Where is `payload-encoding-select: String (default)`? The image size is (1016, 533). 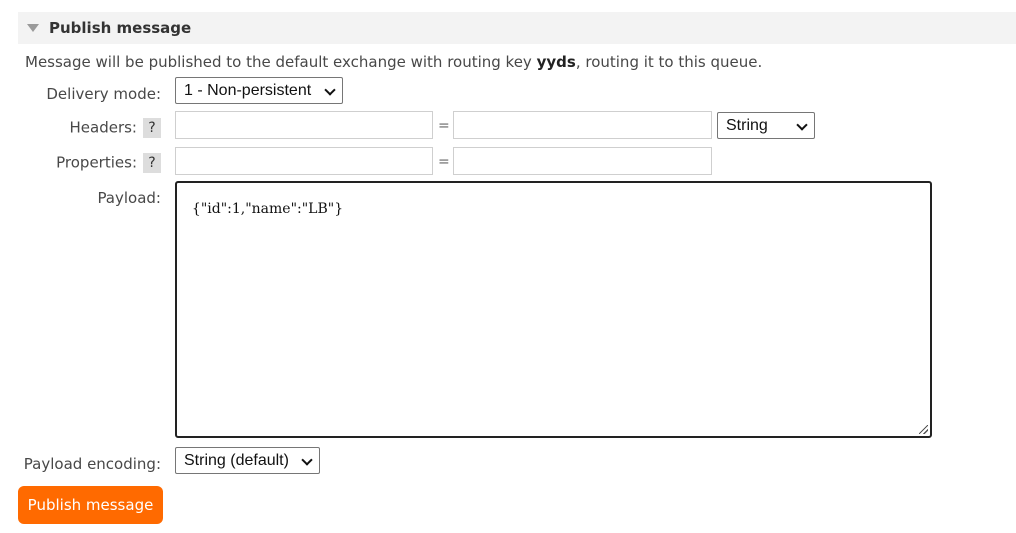 payload-encoding-select: String (default) is located at coordinates (247, 460).